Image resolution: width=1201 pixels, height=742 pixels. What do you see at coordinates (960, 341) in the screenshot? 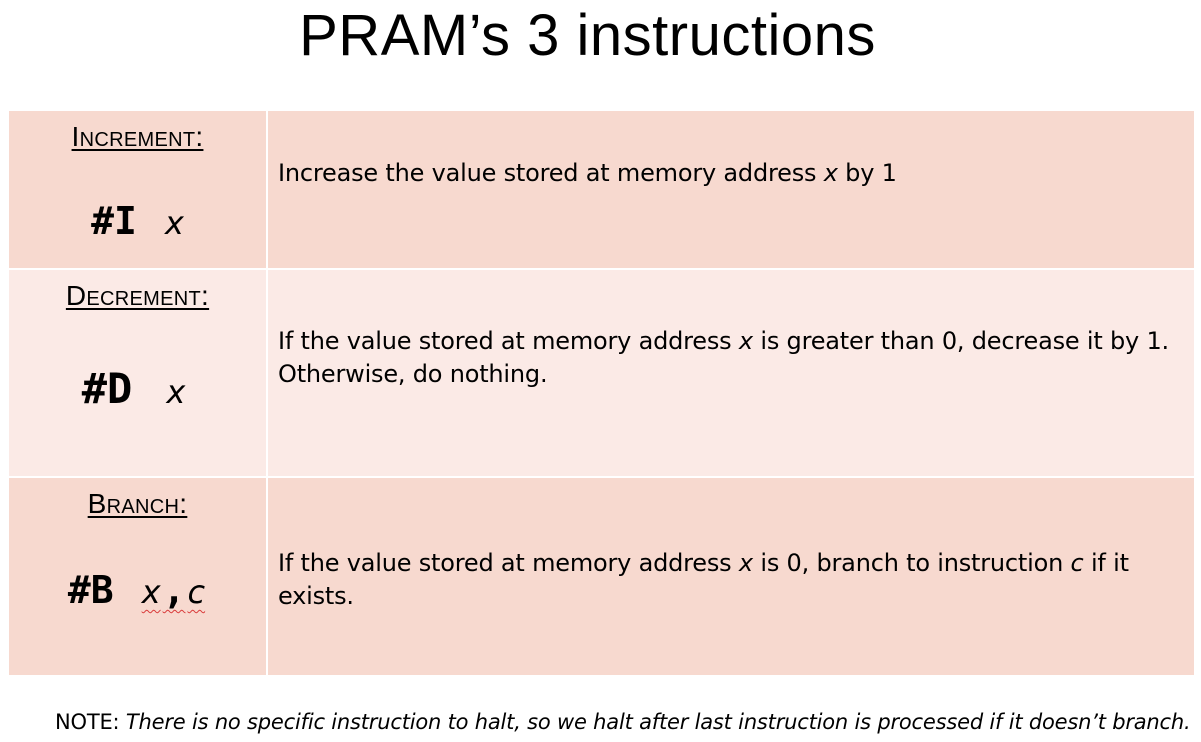
I see `desc-text-end: is greater than 0, decrease it by 1.` at bounding box center [960, 341].